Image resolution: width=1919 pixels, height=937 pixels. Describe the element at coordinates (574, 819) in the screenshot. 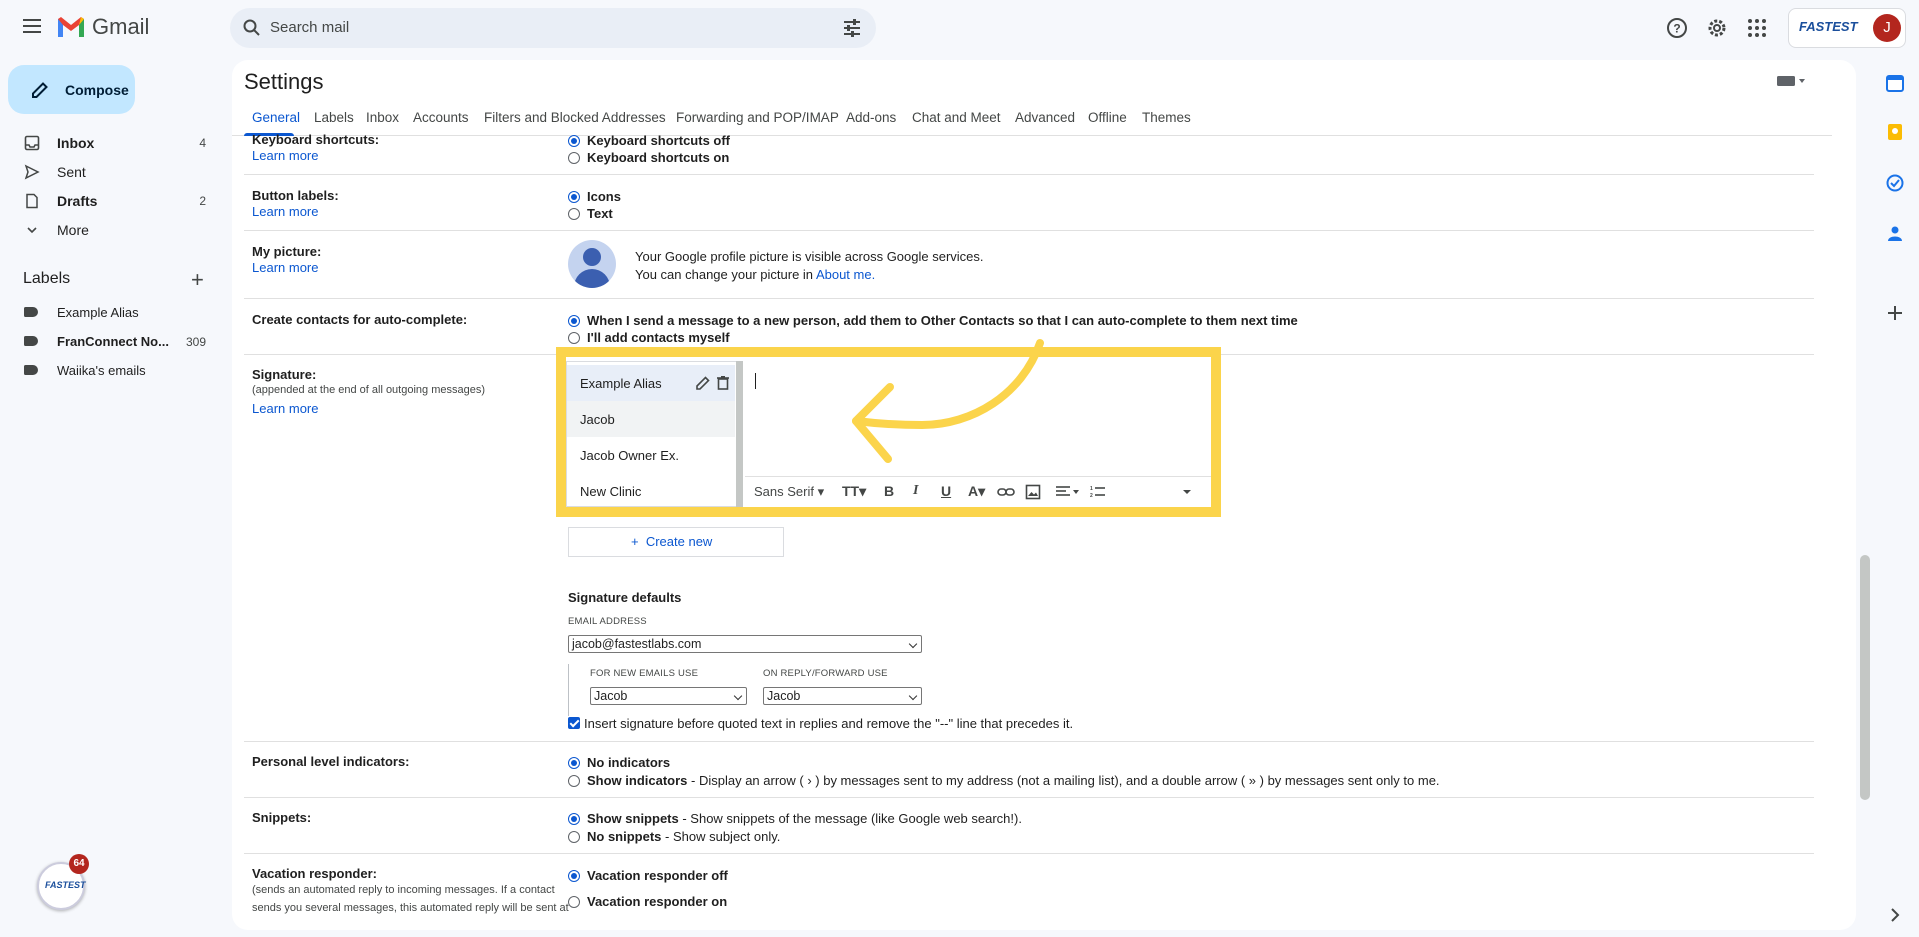

I see `show-snippets-radio` at that location.